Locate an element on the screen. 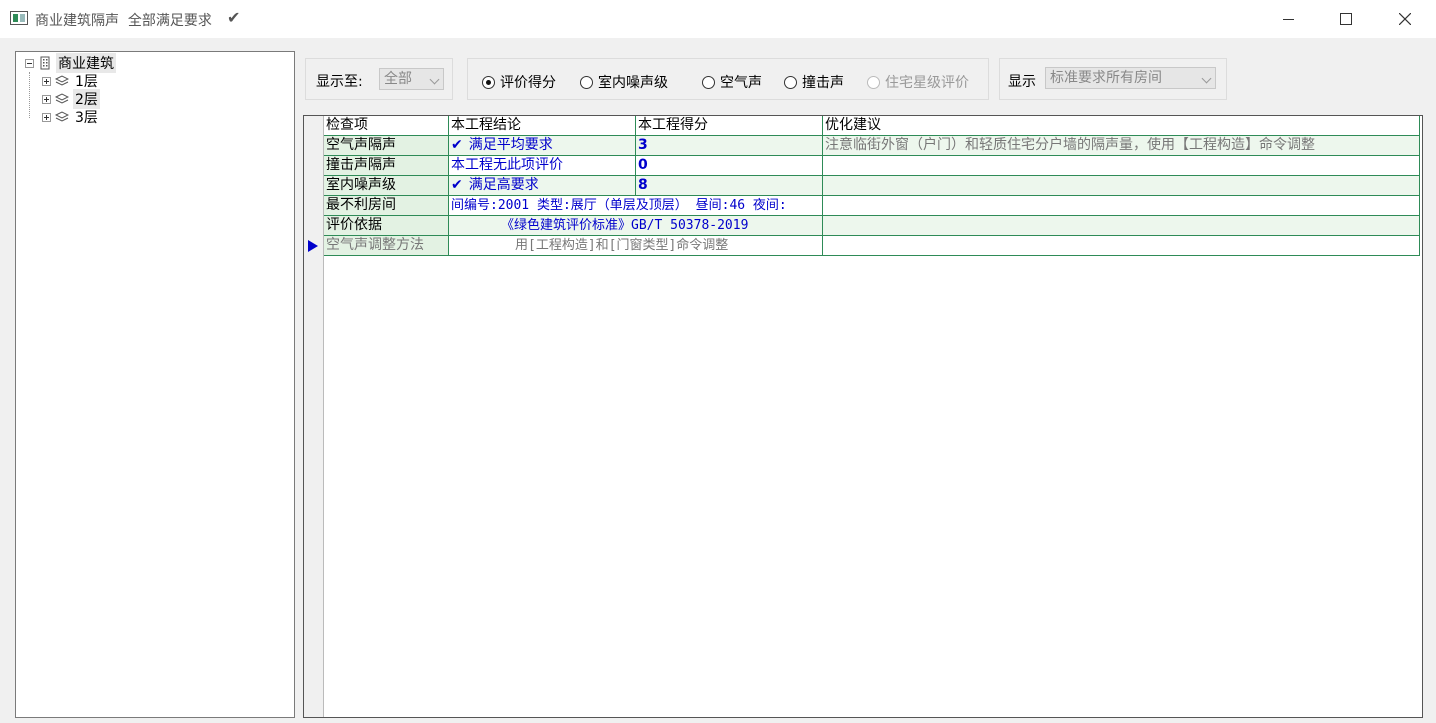  row-conclusion: ✔ 满足平均要求 is located at coordinates (542, 146).